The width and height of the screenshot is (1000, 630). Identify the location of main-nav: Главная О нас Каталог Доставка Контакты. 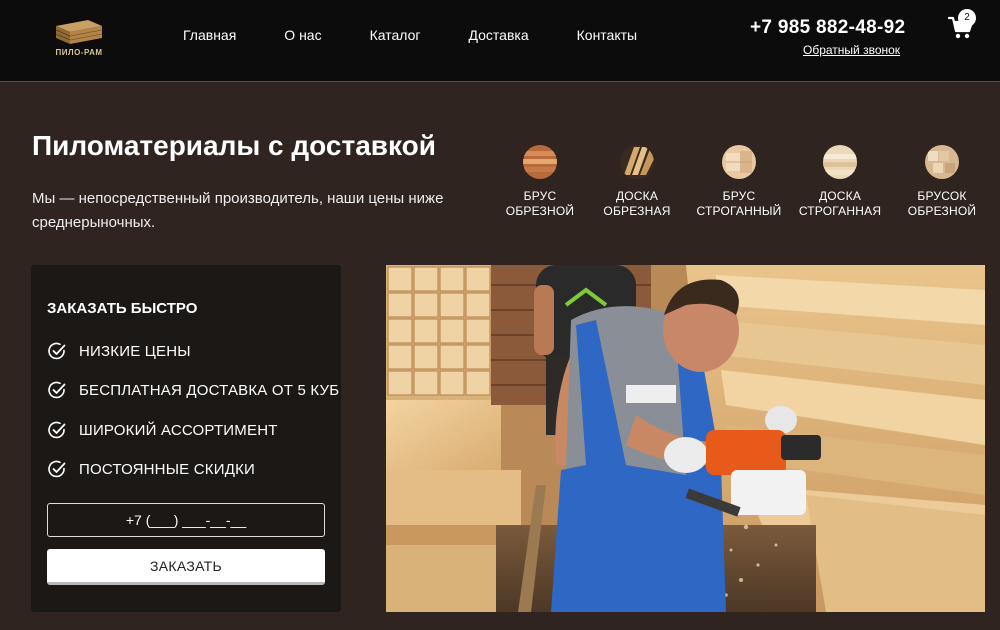
(434, 35).